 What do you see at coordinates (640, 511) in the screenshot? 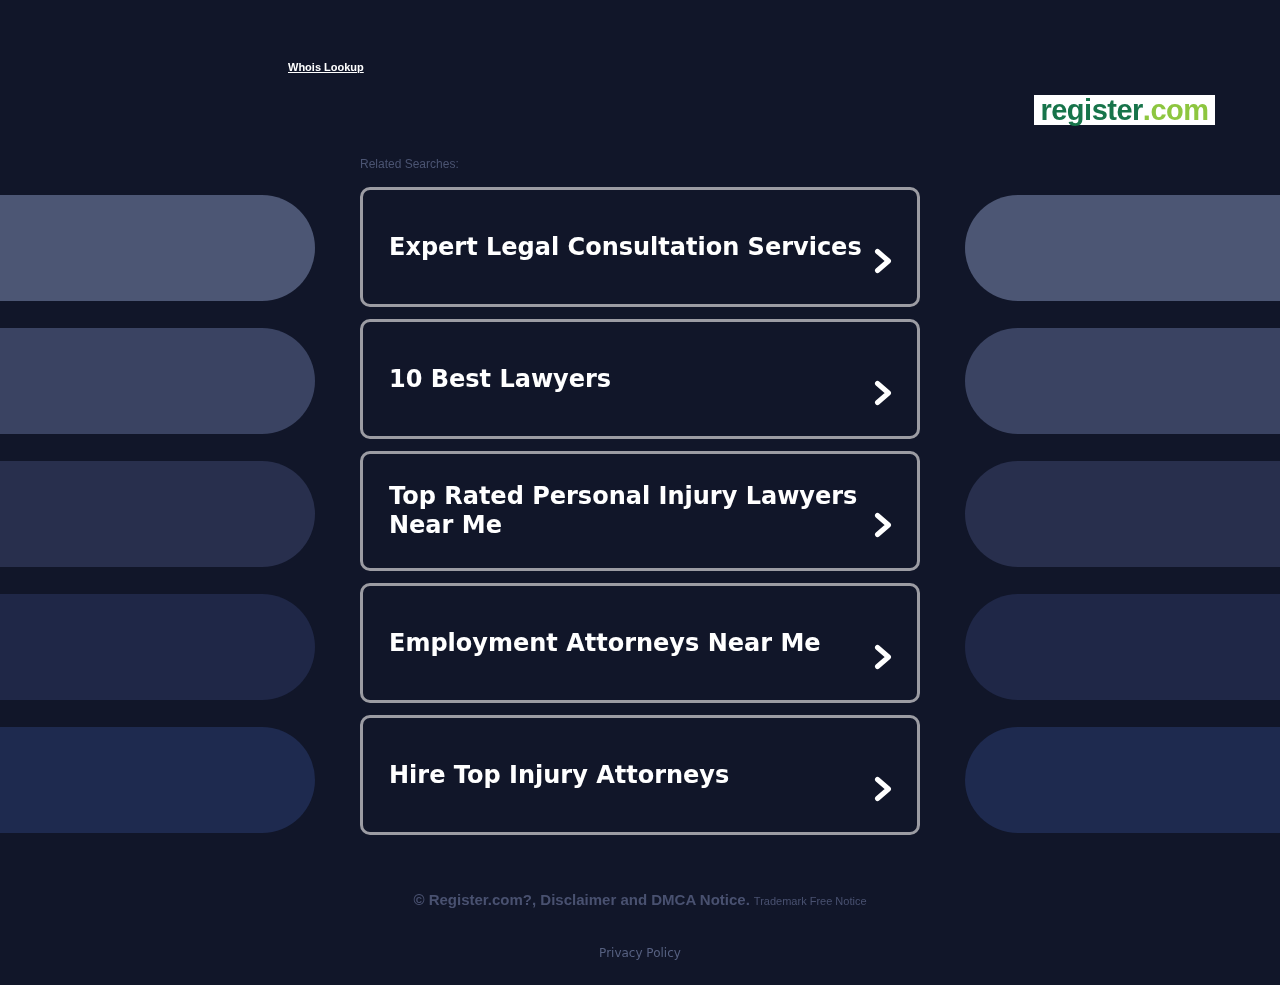
I see `related-search-link: Top Rated Personal Injury Lawyers Near Me` at bounding box center [640, 511].